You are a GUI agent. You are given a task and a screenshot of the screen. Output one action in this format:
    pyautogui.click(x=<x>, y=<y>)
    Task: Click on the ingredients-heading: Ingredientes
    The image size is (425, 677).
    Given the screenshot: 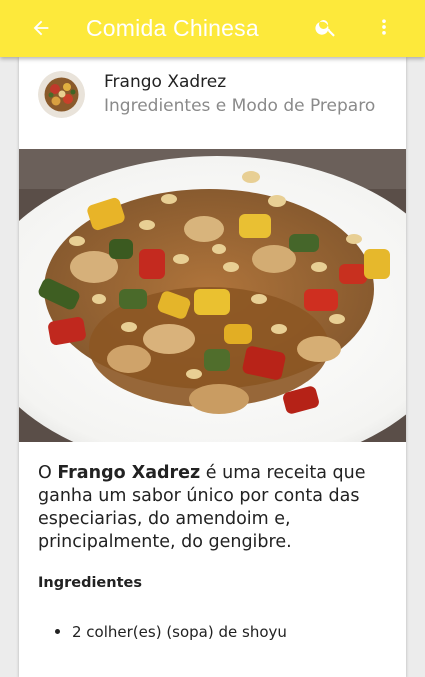 What is the action you would take?
    pyautogui.click(x=90, y=583)
    